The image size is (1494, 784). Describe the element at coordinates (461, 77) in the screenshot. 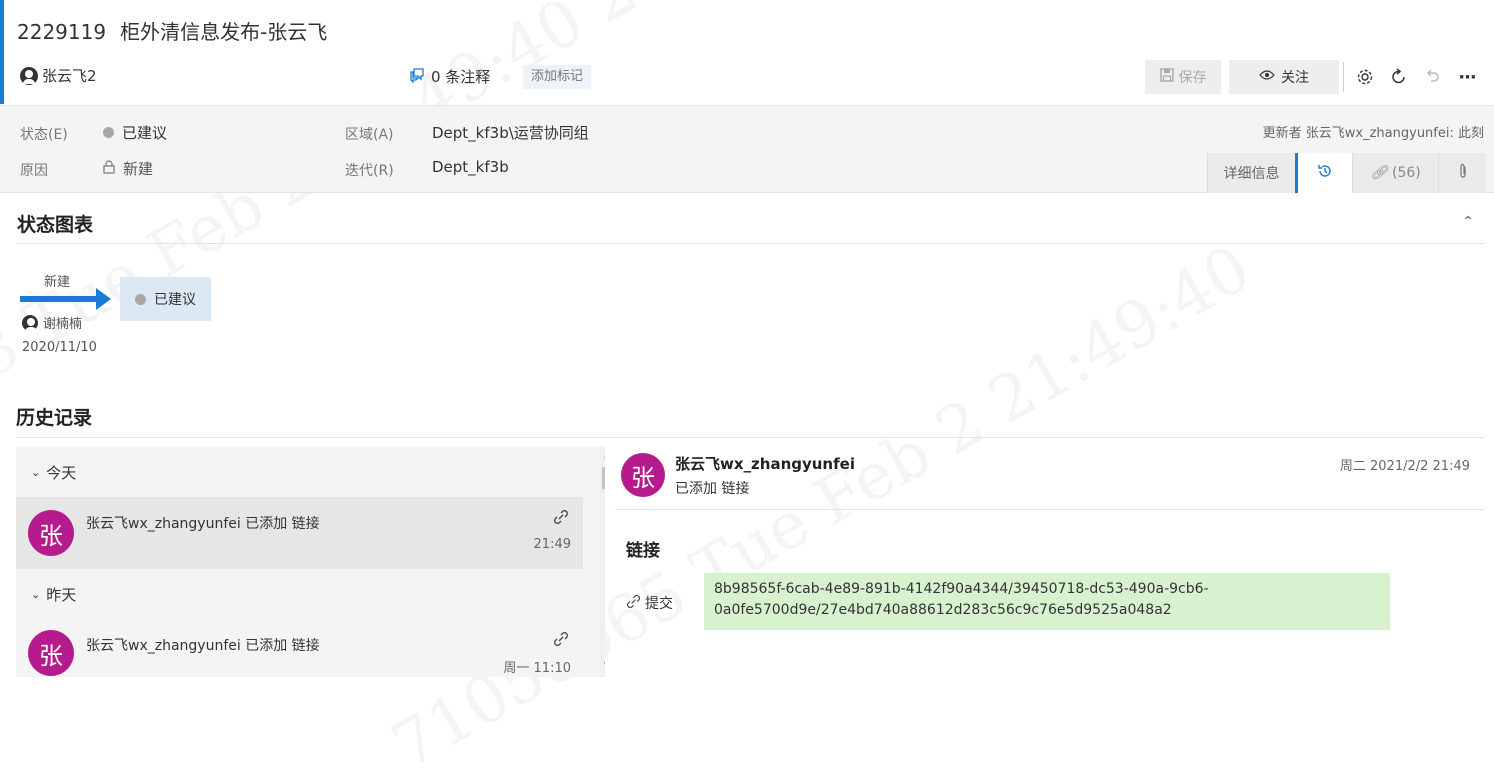

I see `comments-count: 0 条注释` at that location.